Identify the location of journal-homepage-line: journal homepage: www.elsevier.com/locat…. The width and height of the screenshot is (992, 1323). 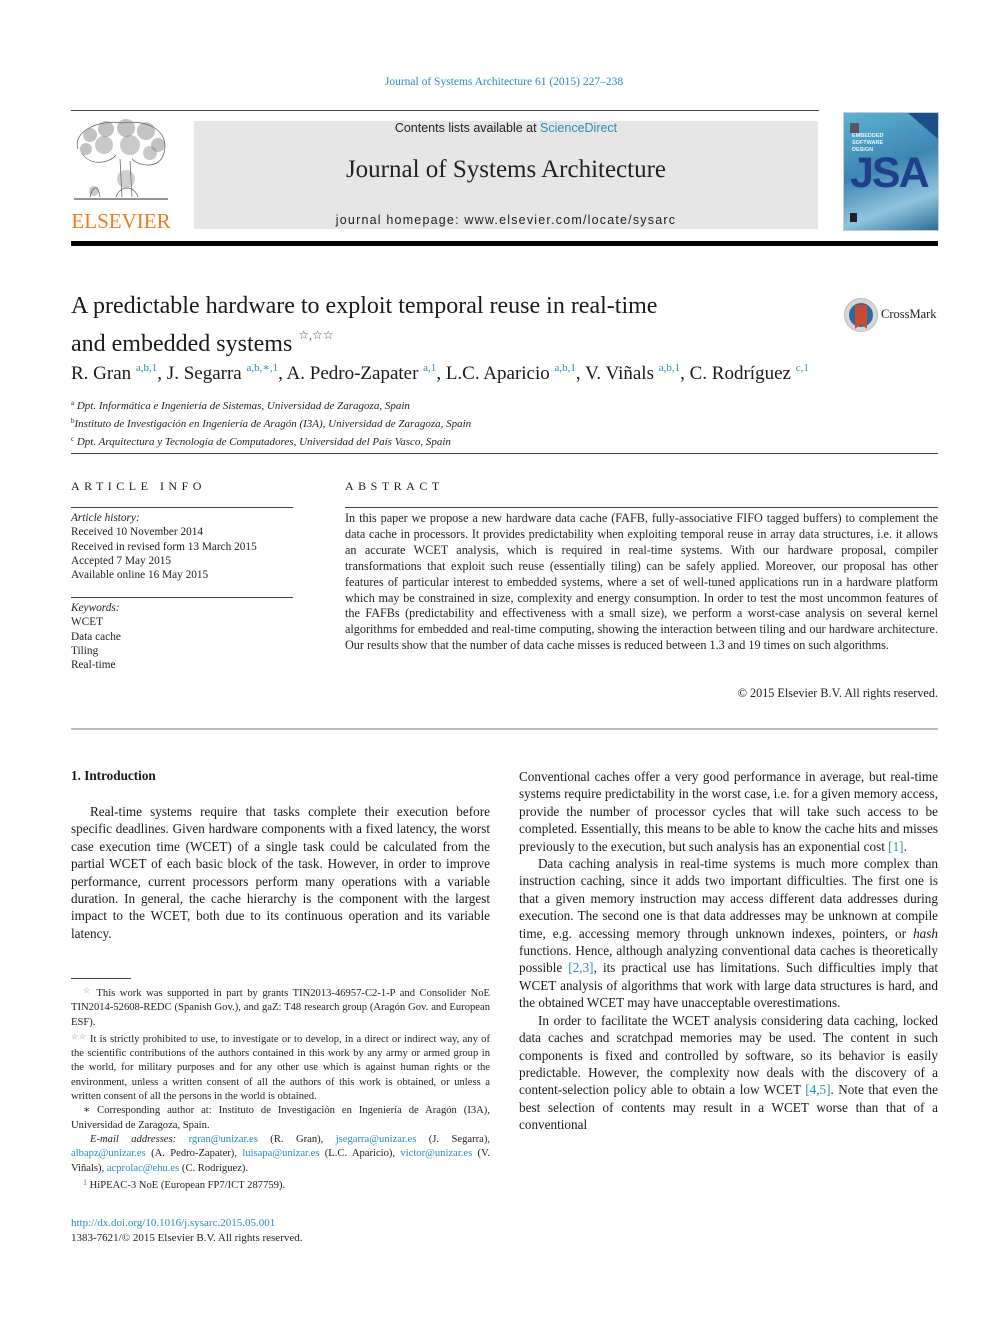
(506, 220).